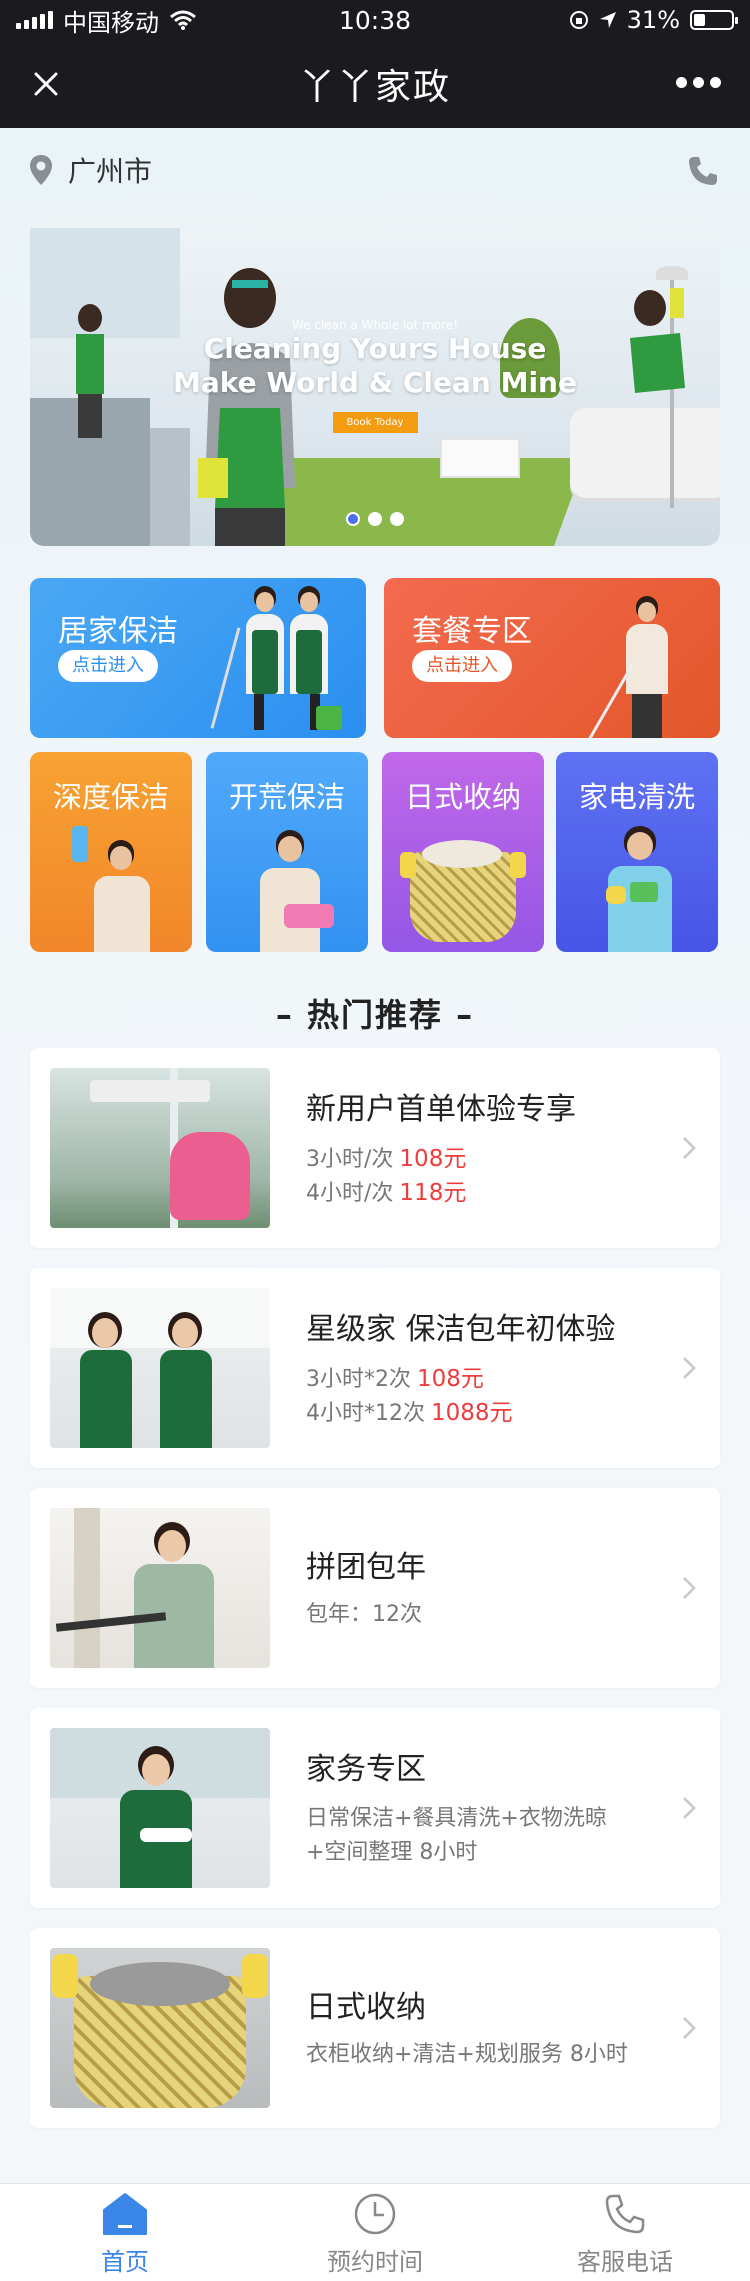 This screenshot has height=2281, width=750. Describe the element at coordinates (375, 20) in the screenshot. I see `status-bar: 中国移动 10:38 31%` at that location.